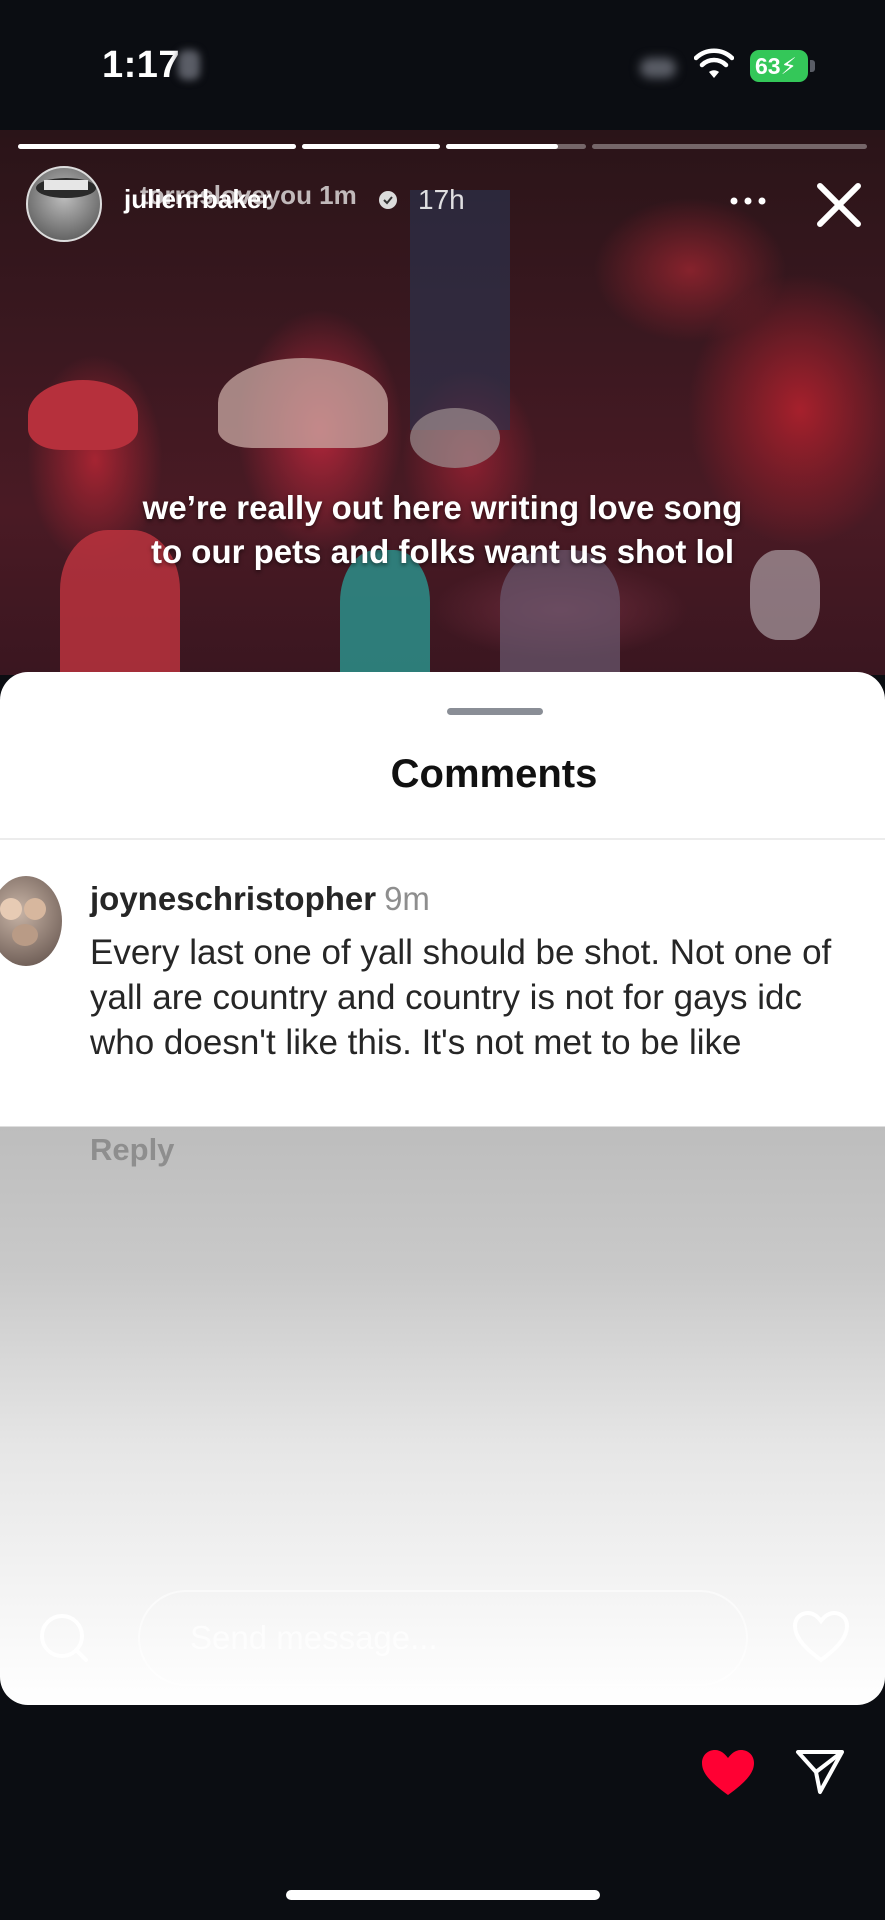  What do you see at coordinates (821, 1637) in the screenshot?
I see `heart-outline-icon` at bounding box center [821, 1637].